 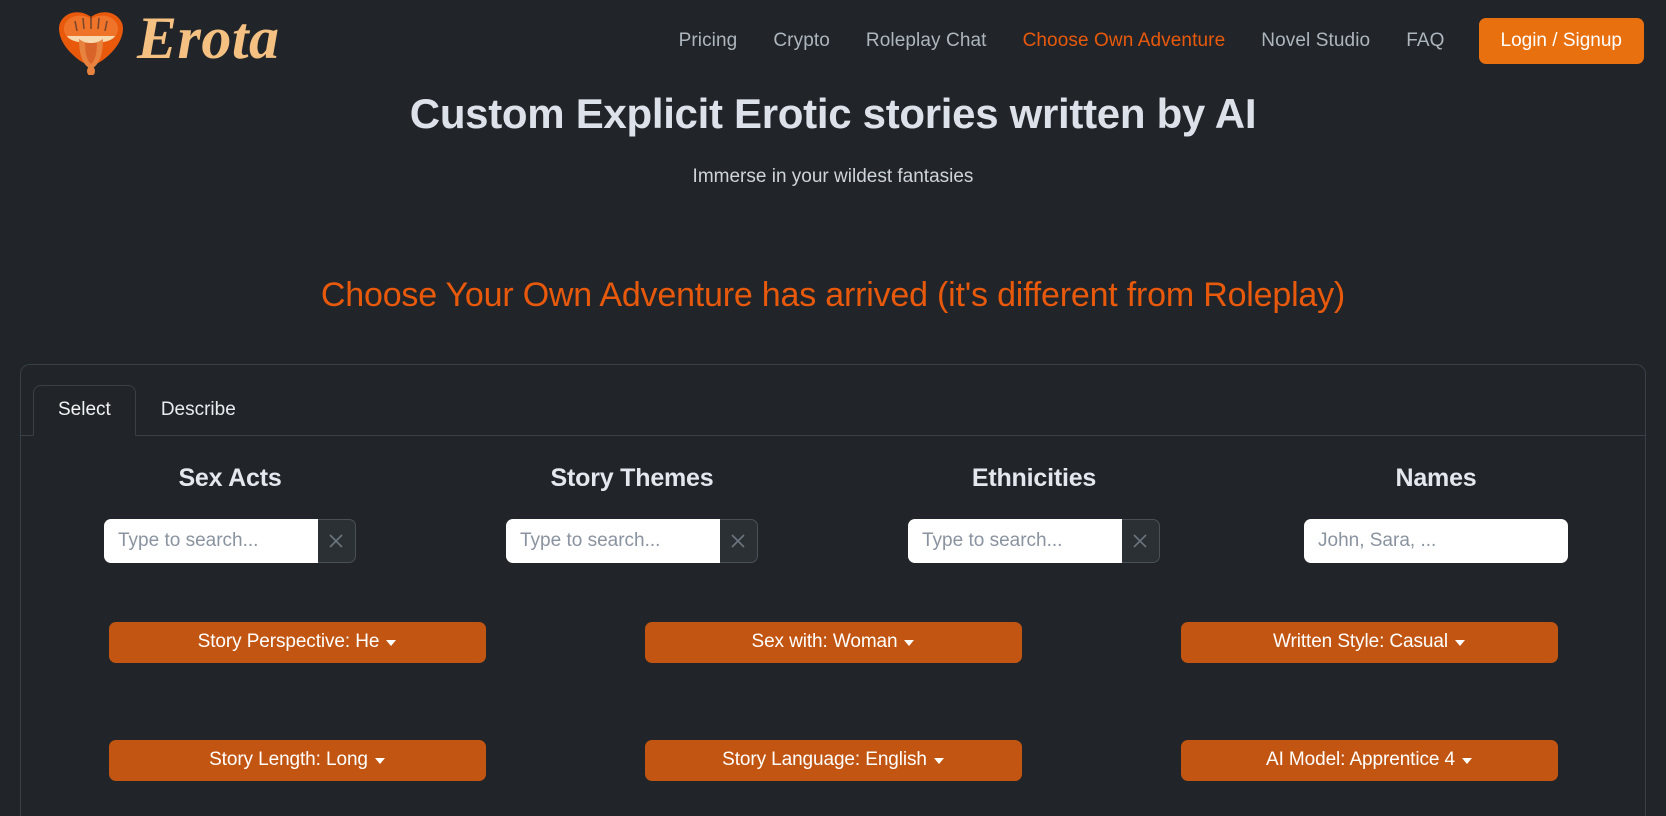 I want to click on search-group-ethnicities, so click(x=1034, y=540).